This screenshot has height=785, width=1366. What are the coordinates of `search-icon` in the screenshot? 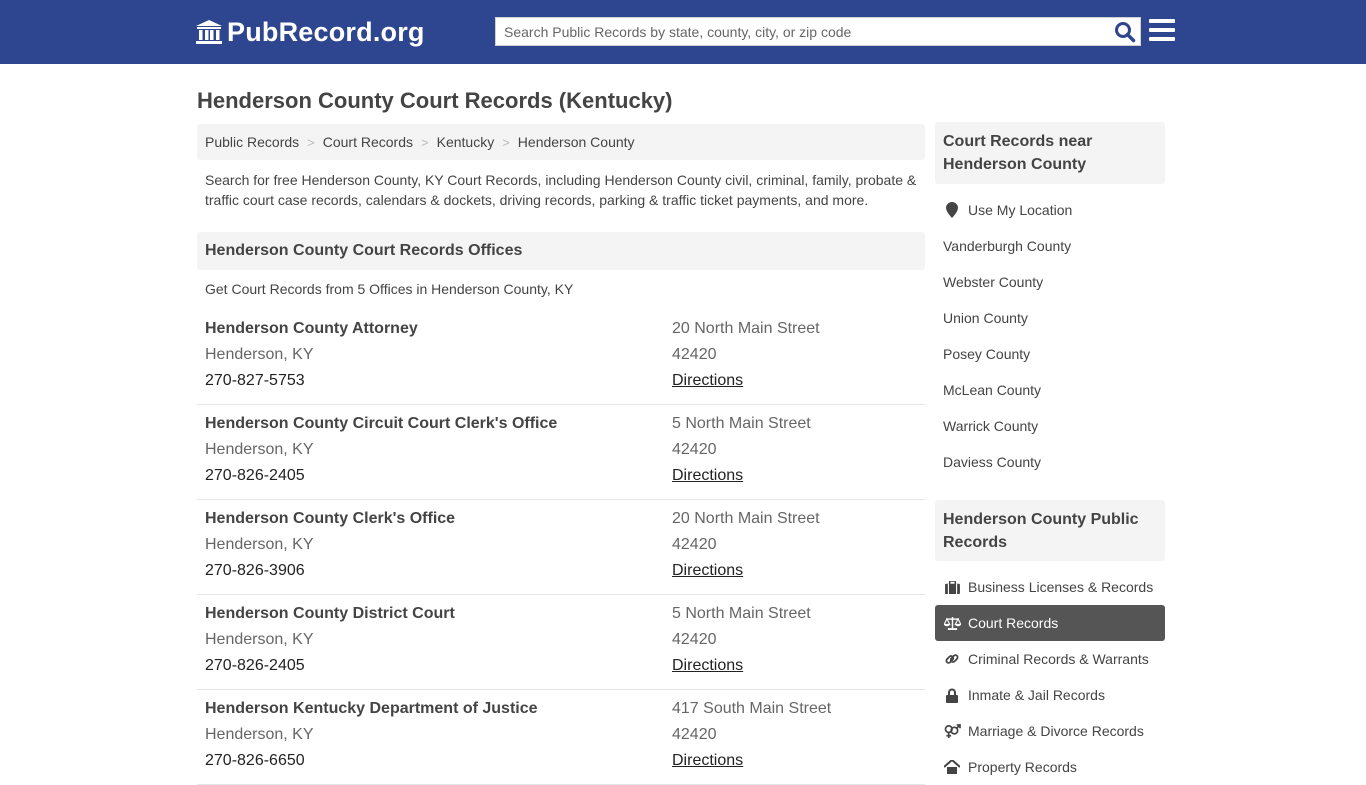 It's located at (1125, 32).